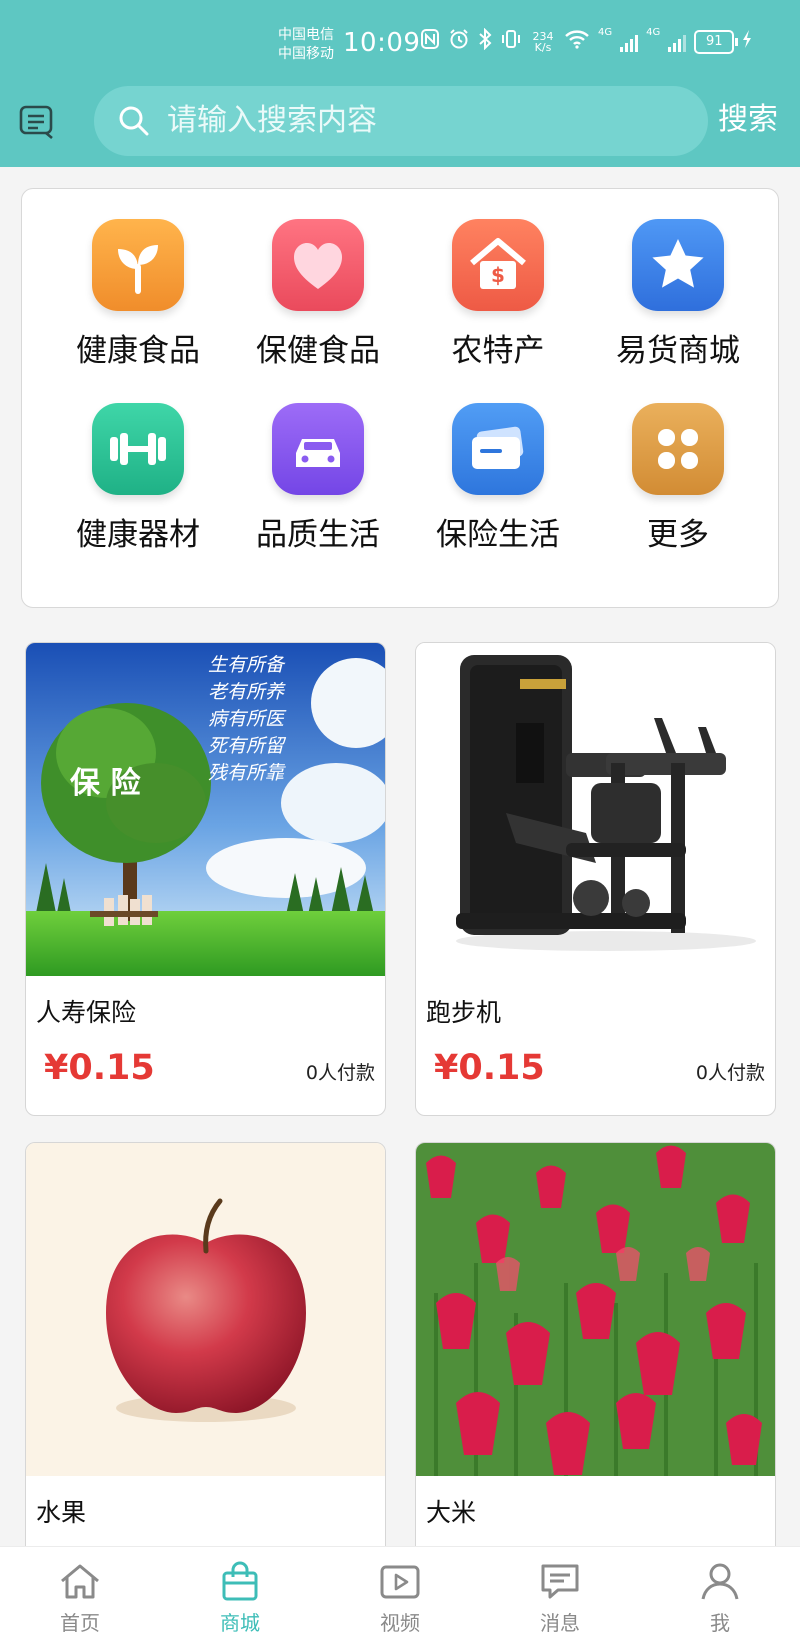  I want to click on status-bar: 中国电信 中国移动 10:09 234 K/s 4G 4G 91, so click(400, 45).